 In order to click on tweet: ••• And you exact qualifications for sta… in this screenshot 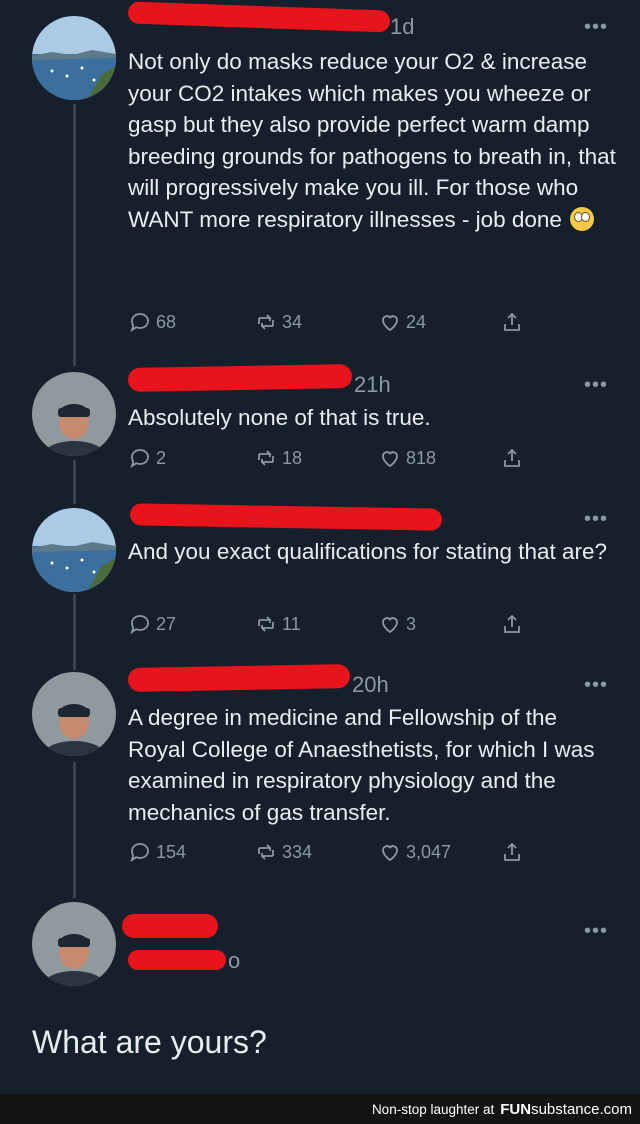, I will do `click(320, 580)`.